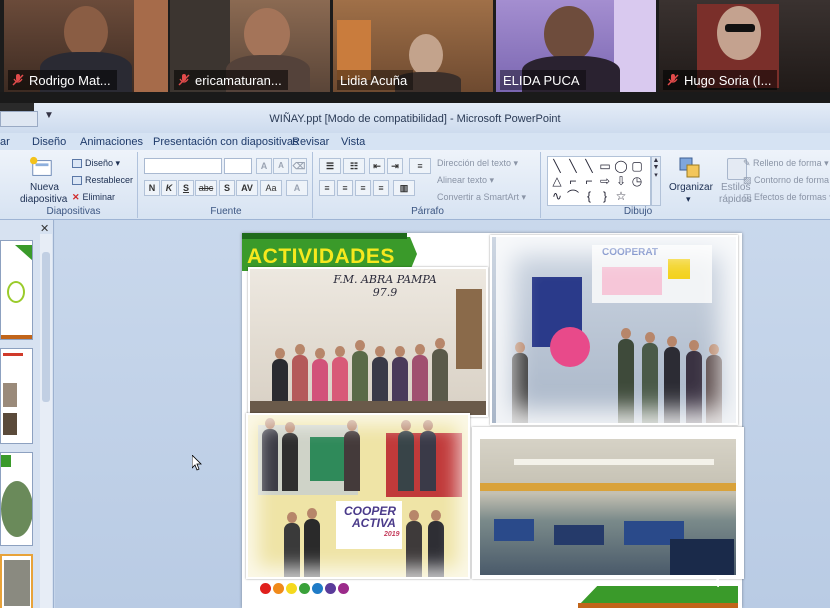 The height and width of the screenshot is (608, 830). I want to click on font-size-field, so click(238, 166).